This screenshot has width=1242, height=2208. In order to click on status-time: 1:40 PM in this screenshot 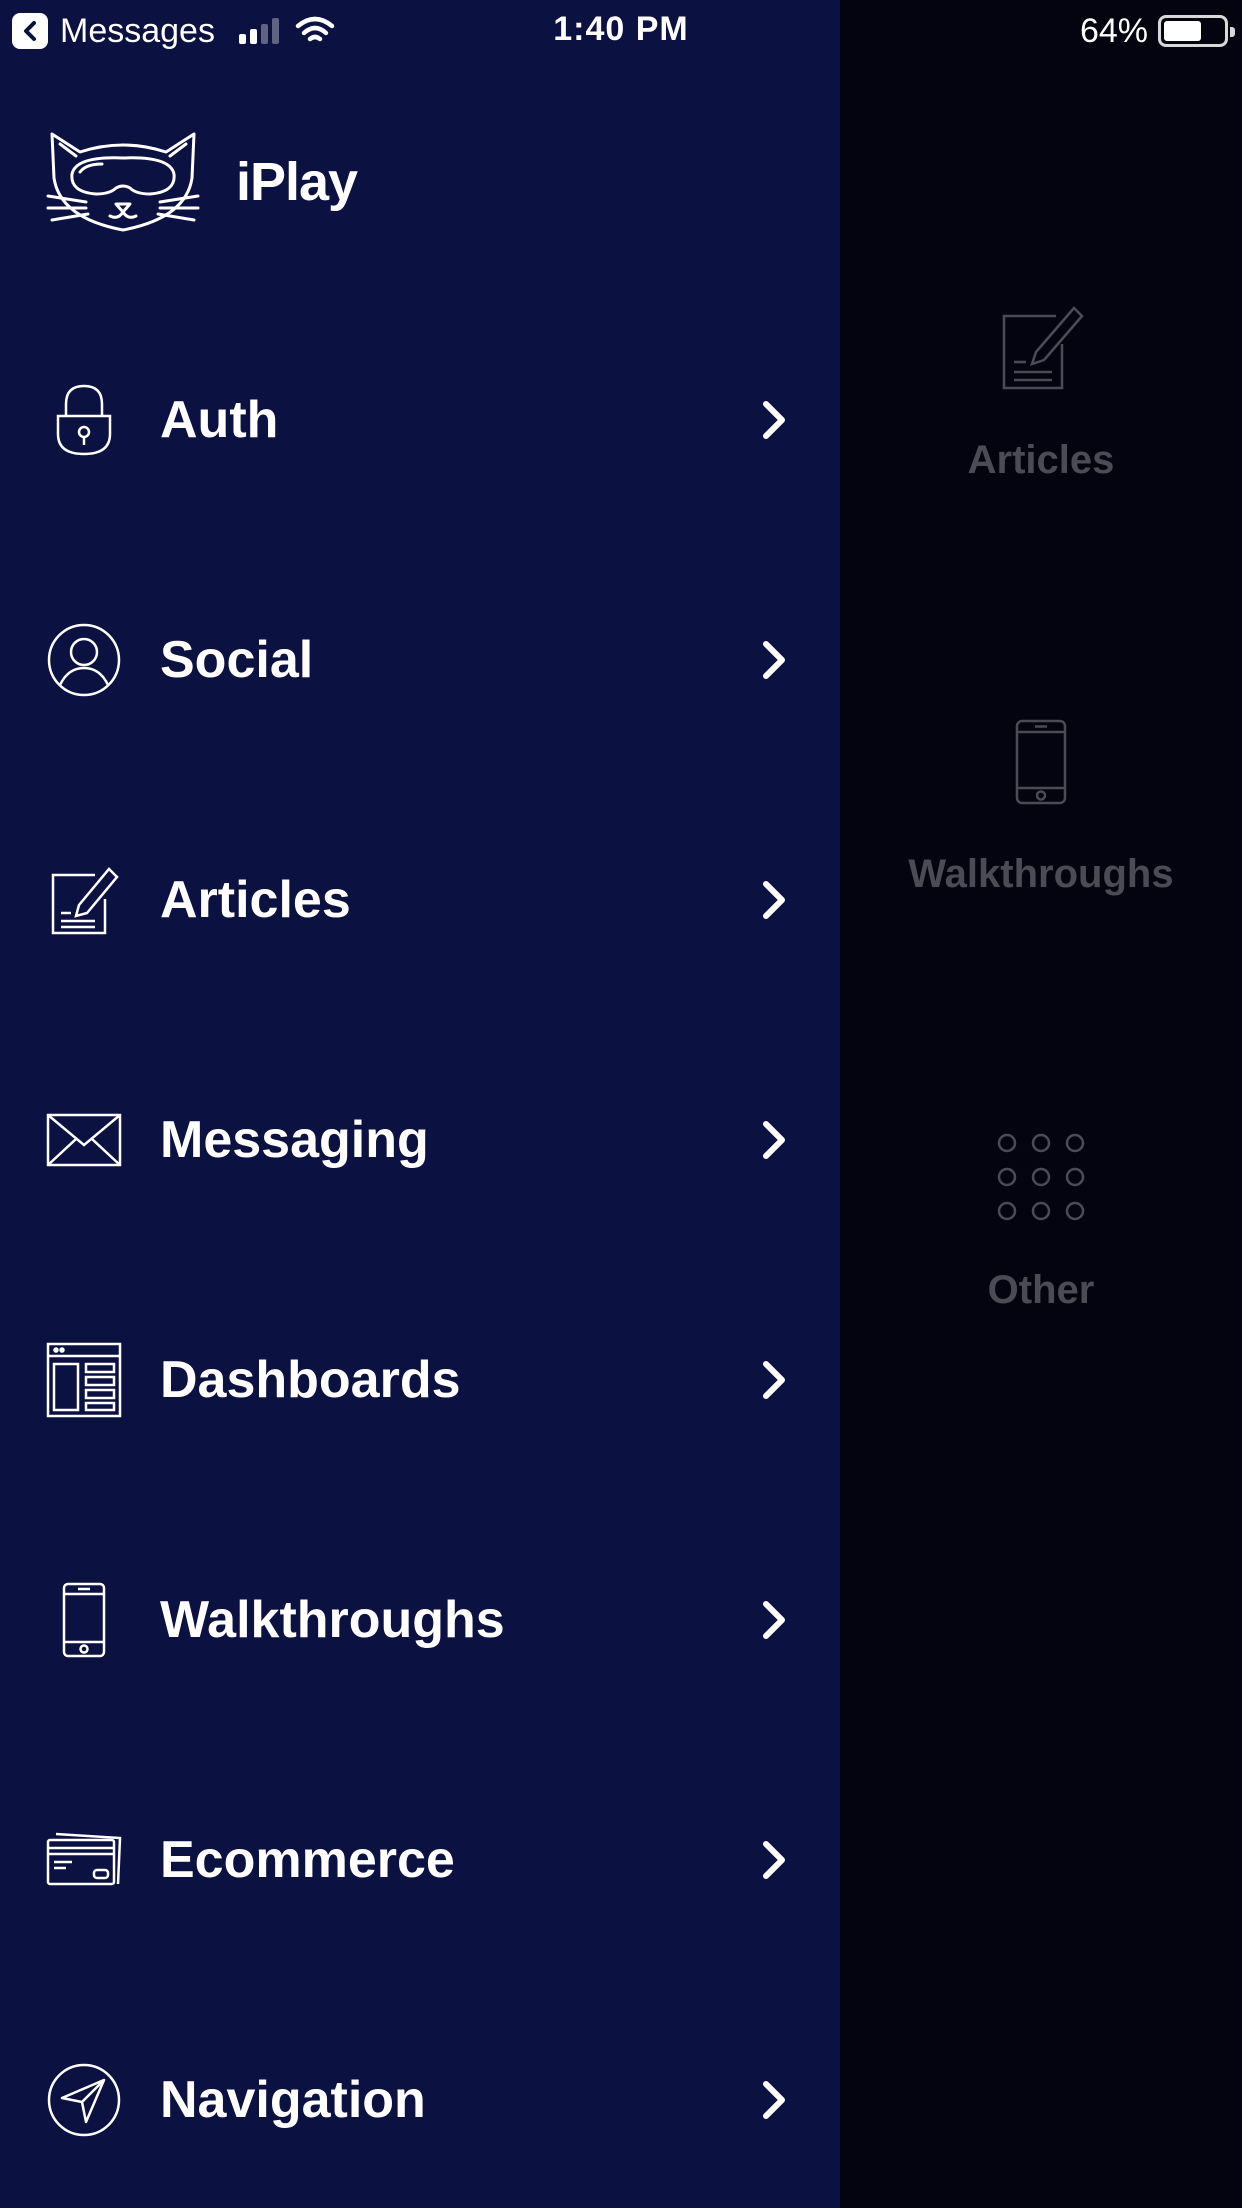, I will do `click(621, 29)`.